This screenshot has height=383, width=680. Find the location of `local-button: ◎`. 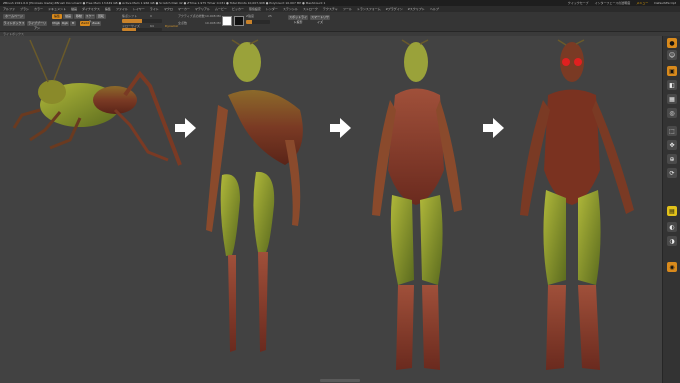

local-button: ◎ is located at coordinates (672, 113).